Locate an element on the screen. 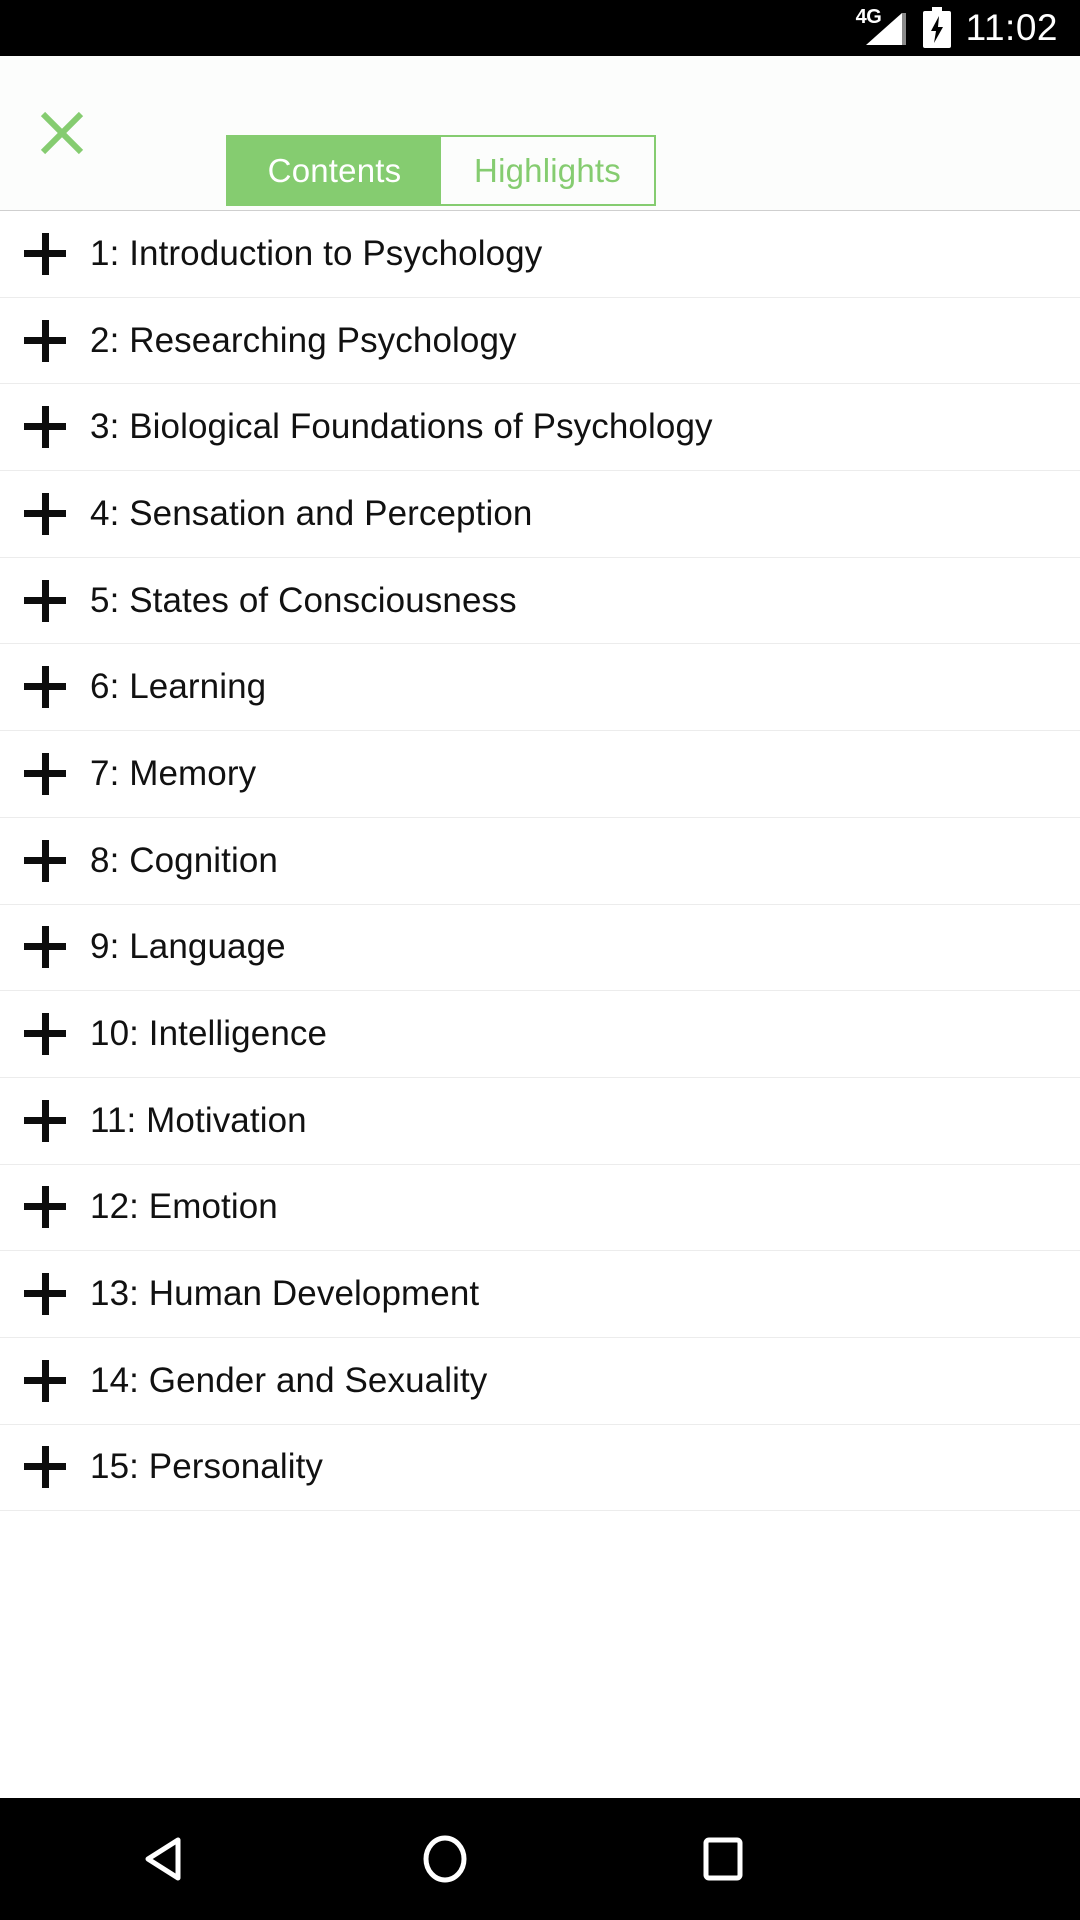  toc-item-label: 3: Biological Foundations of Psychology is located at coordinates (401, 427).